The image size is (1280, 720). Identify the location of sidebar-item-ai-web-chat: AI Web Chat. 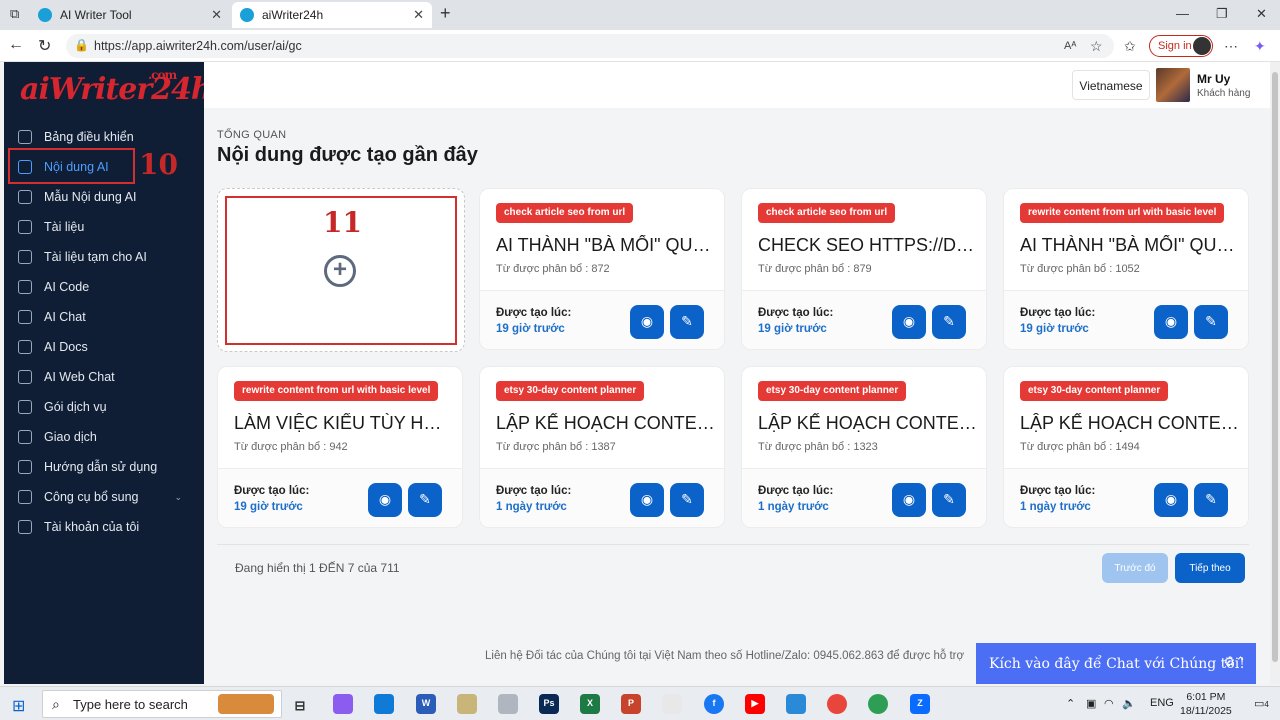
(108, 377).